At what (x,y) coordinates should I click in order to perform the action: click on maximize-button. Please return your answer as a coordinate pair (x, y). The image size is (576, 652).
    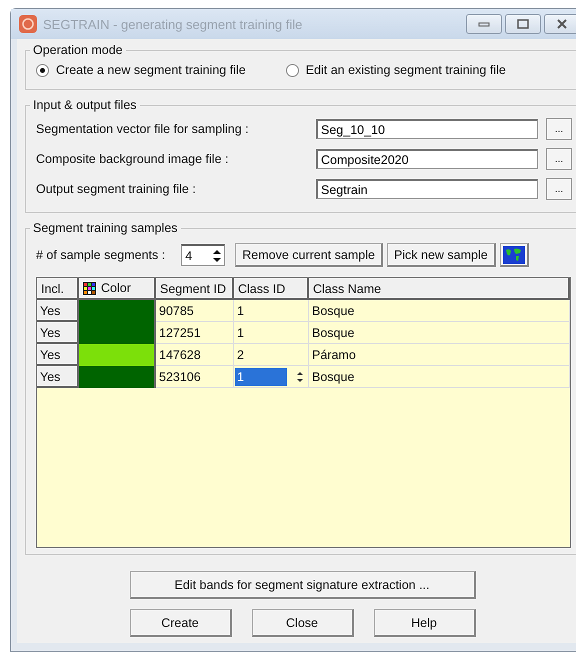
    Looking at the image, I should click on (523, 24).